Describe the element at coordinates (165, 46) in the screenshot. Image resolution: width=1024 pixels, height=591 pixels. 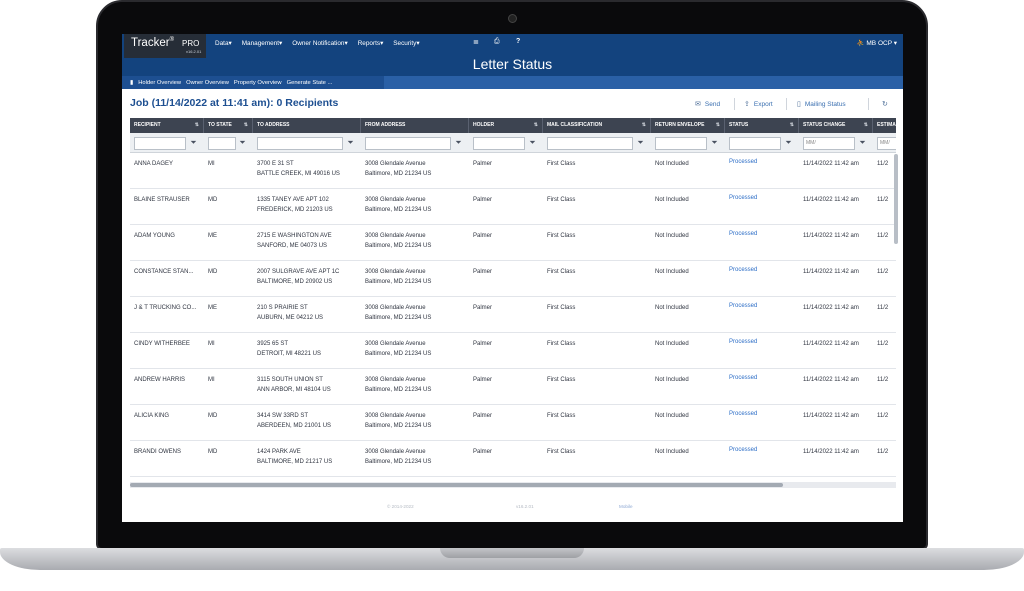
I see `app-logo: Tracker® PRO v16.2.01` at that location.